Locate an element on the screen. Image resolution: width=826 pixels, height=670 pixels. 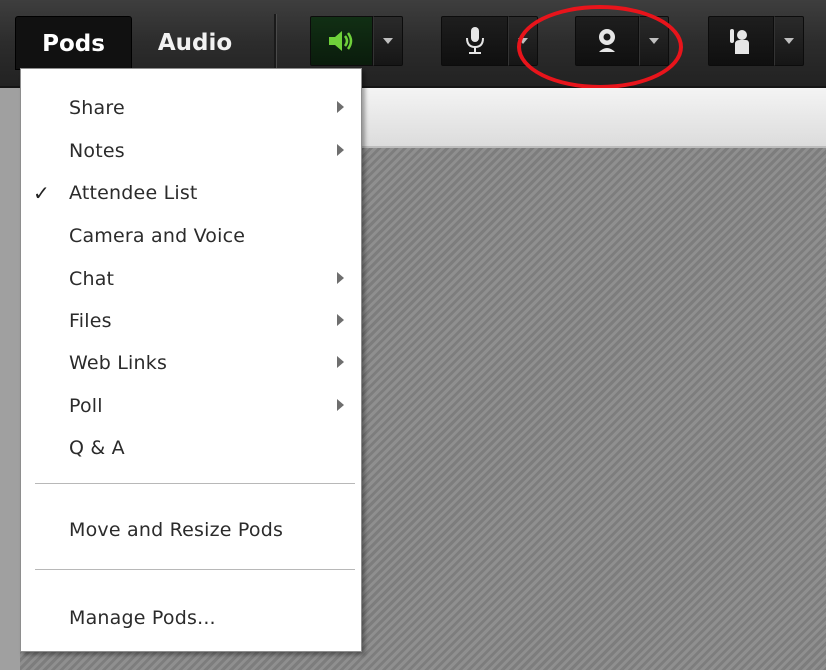
pods-menu-button: Pods is located at coordinates (73, 43).